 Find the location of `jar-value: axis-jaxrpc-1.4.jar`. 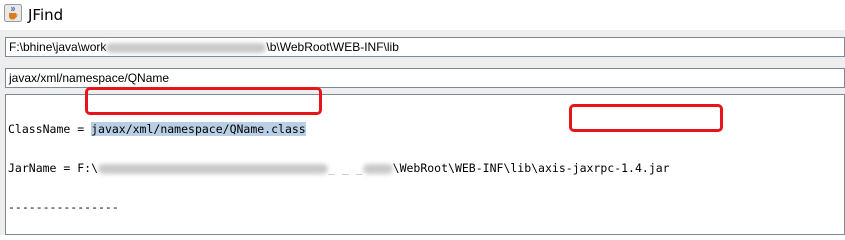

jar-value: axis-jaxrpc-1.4.jar is located at coordinates (604, 168).